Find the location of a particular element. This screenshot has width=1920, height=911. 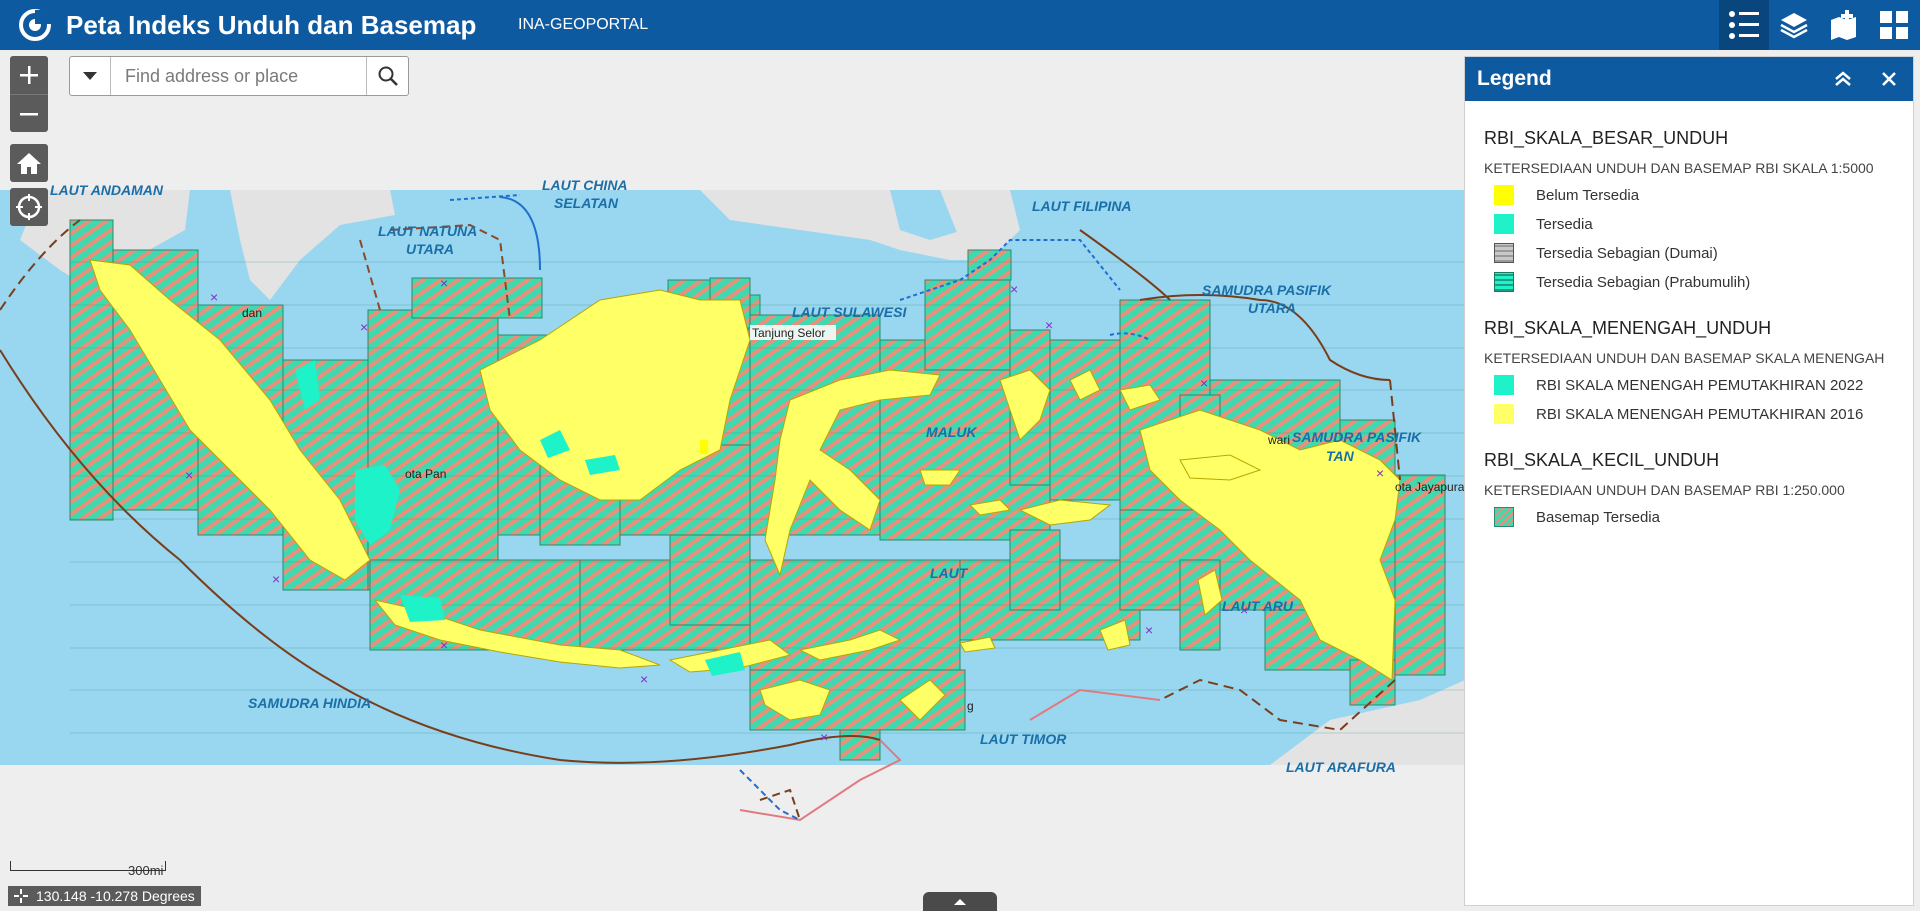

legend-widget-button is located at coordinates (1744, 25).